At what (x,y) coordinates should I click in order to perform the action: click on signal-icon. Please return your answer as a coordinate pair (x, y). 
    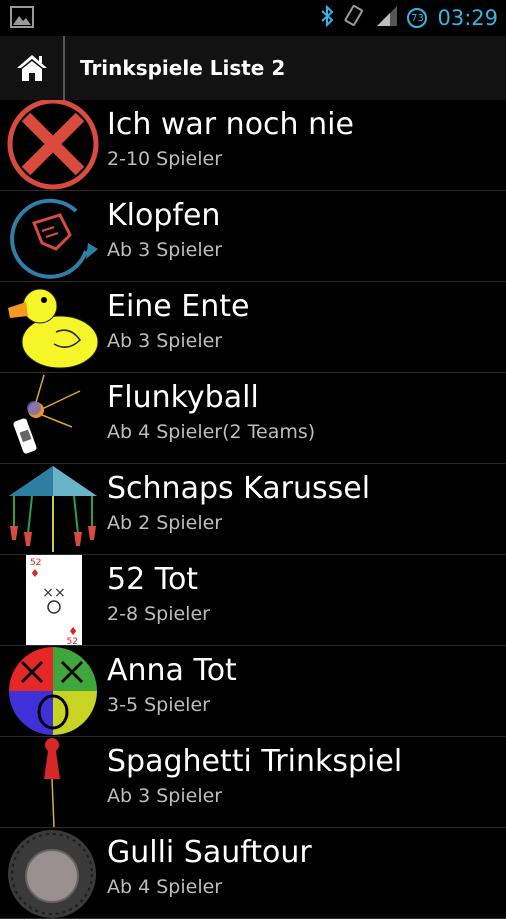
    Looking at the image, I should click on (387, 18).